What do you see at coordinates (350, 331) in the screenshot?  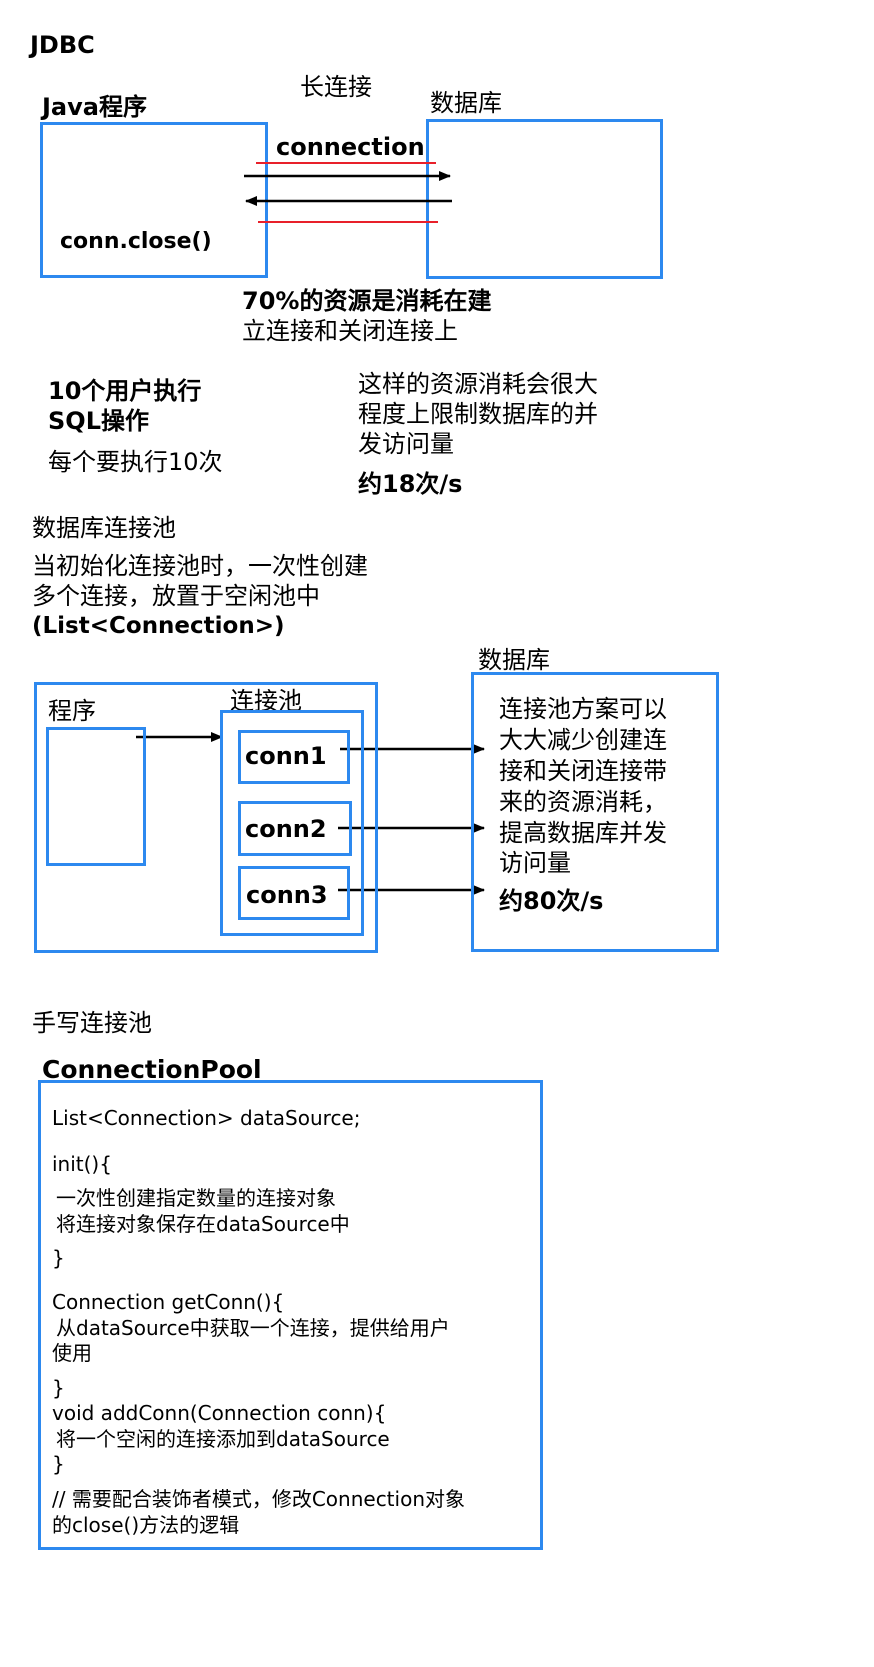 I see `resource-note-line2: 立连接和关闭连接上` at bounding box center [350, 331].